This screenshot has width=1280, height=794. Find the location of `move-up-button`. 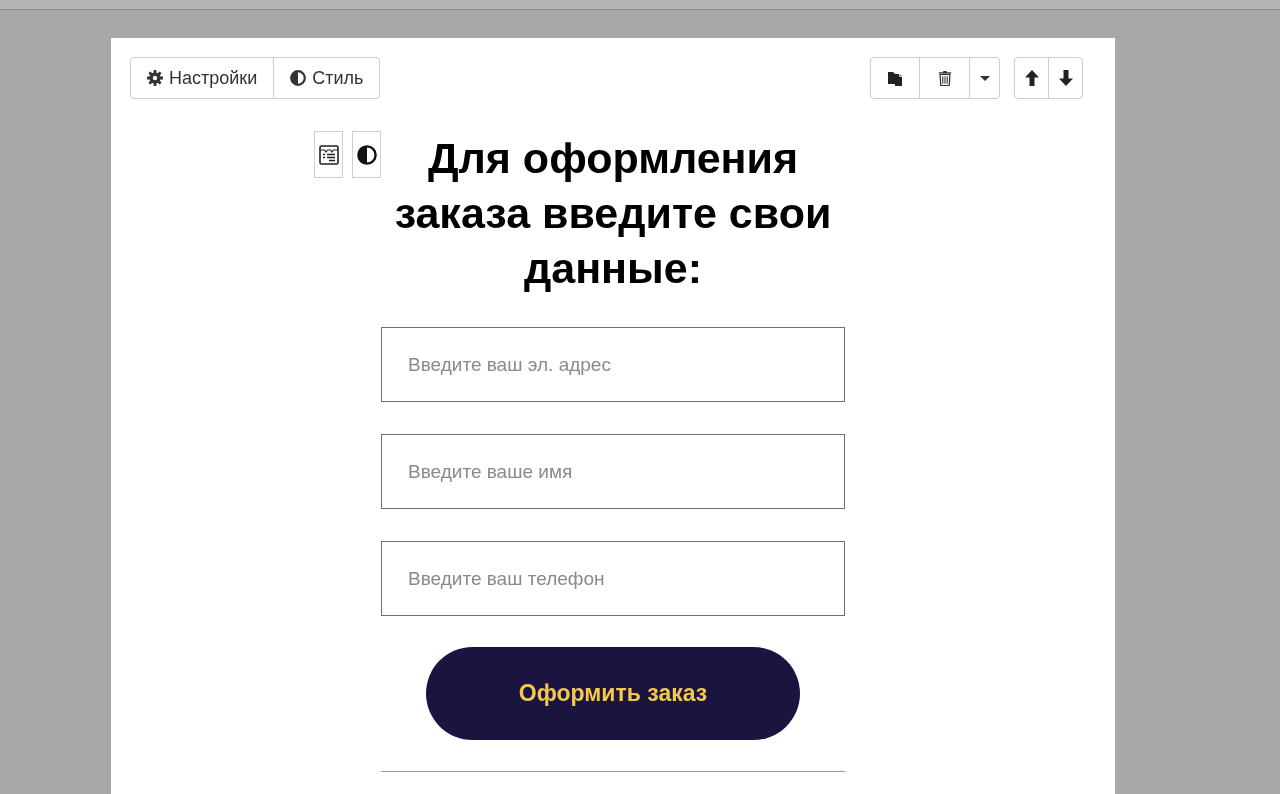

move-up-button is located at coordinates (1031, 78).